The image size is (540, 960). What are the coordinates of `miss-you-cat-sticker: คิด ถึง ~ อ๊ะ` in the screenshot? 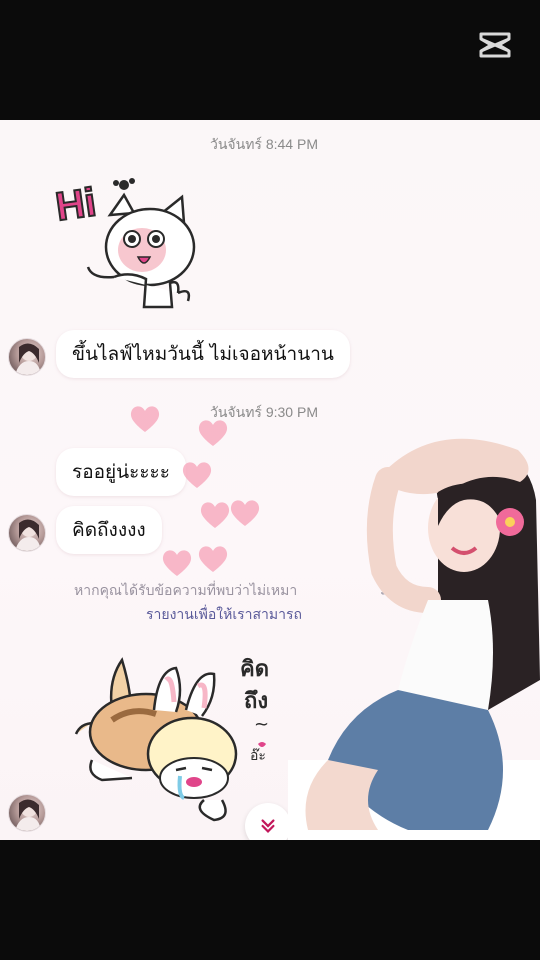 It's located at (171, 739).